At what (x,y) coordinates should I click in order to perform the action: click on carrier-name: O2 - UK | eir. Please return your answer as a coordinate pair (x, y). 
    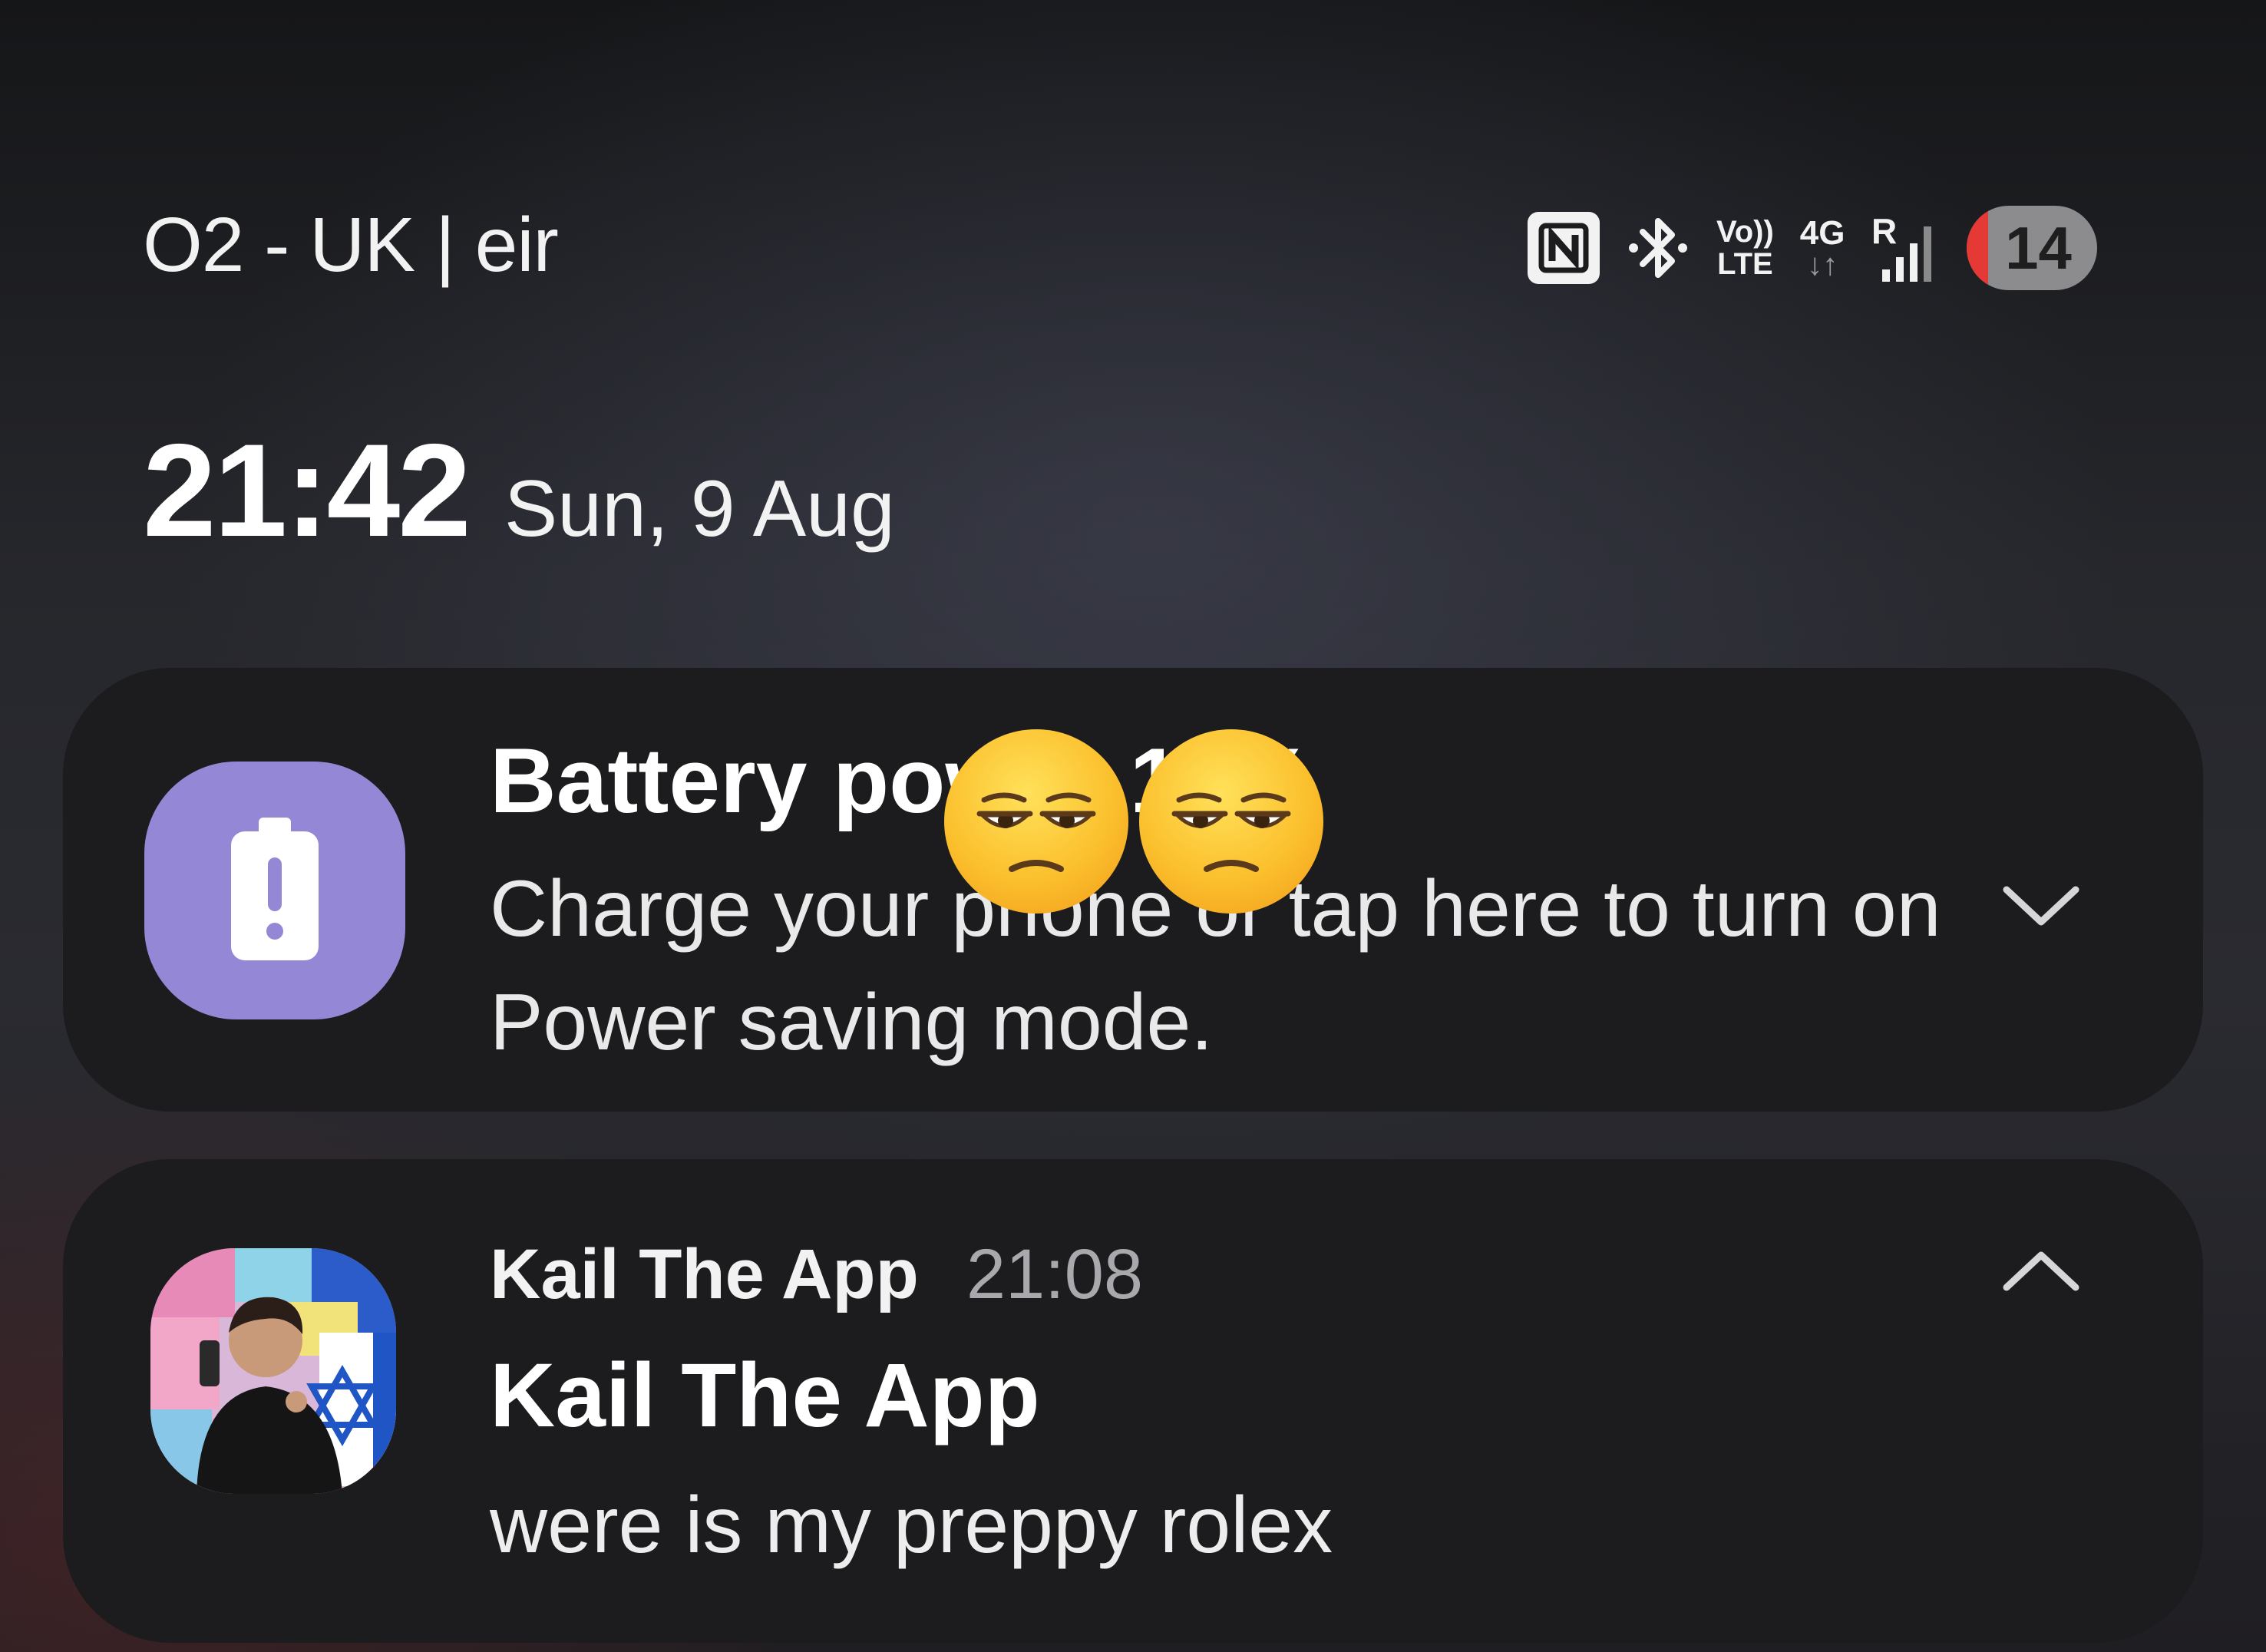
    Looking at the image, I should click on (351, 245).